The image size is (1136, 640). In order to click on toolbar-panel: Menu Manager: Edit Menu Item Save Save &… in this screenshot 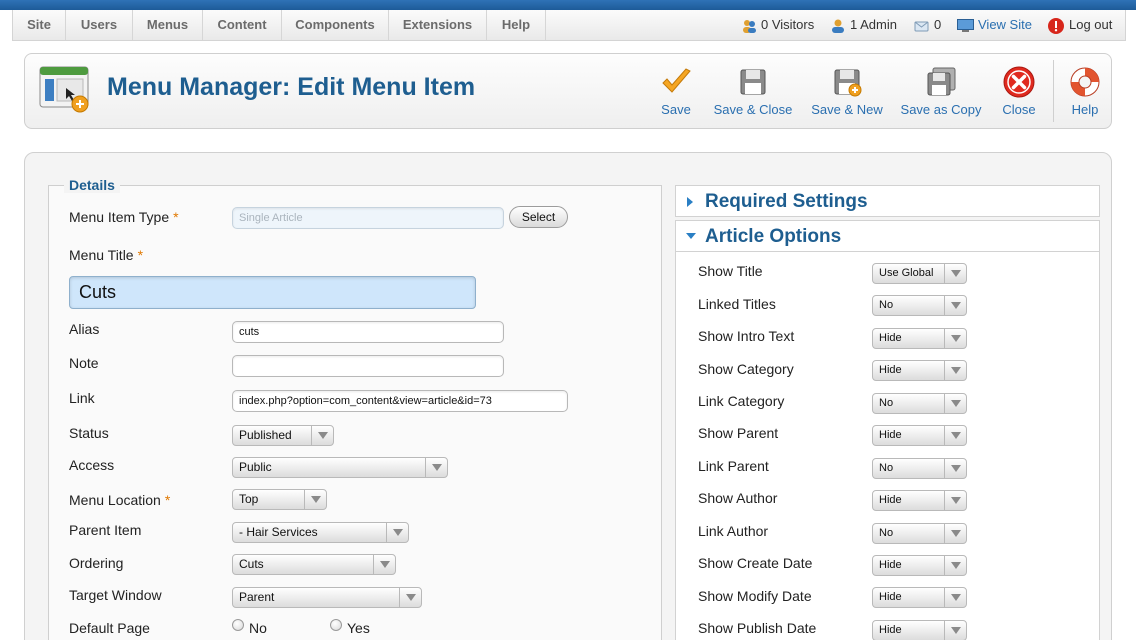, I will do `click(568, 91)`.